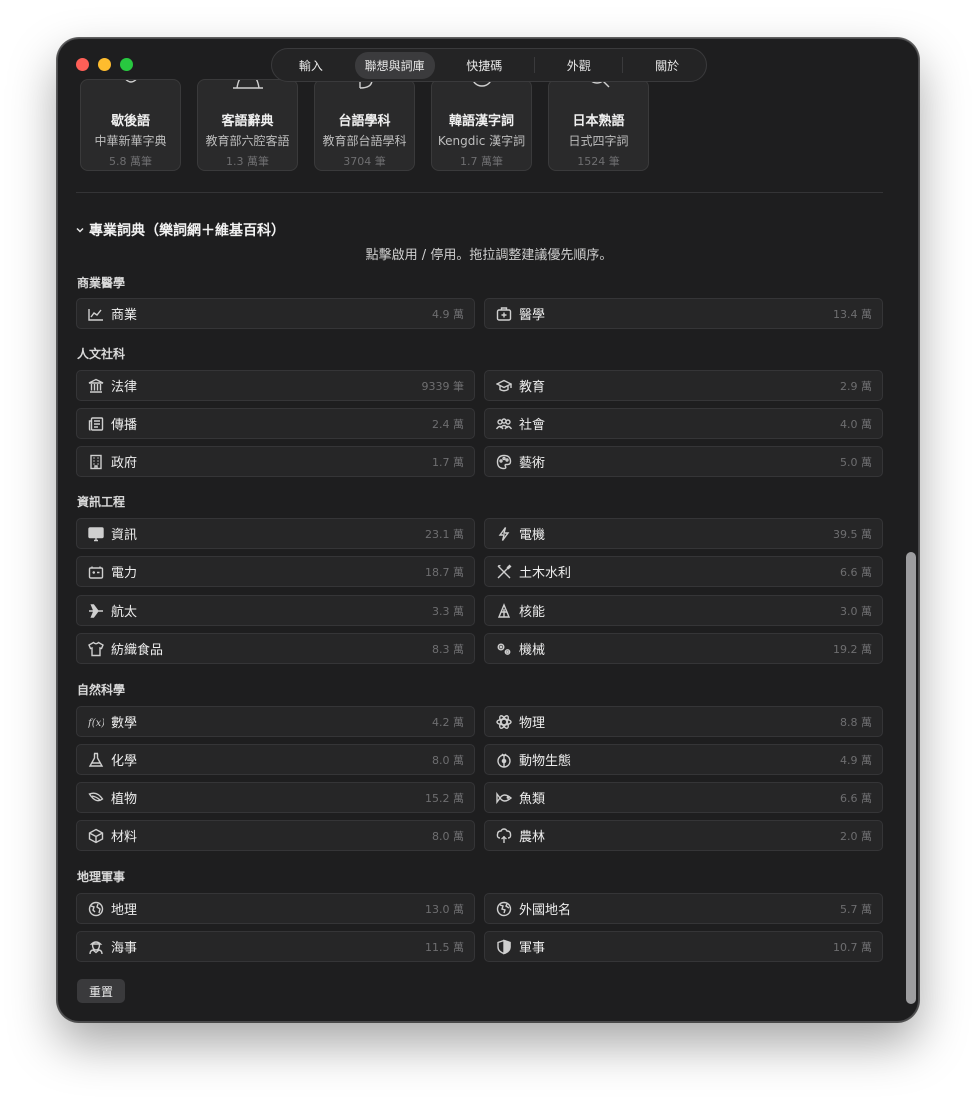 The height and width of the screenshot is (1097, 976). What do you see at coordinates (96, 760) in the screenshot?
I see `flask-icon` at bounding box center [96, 760].